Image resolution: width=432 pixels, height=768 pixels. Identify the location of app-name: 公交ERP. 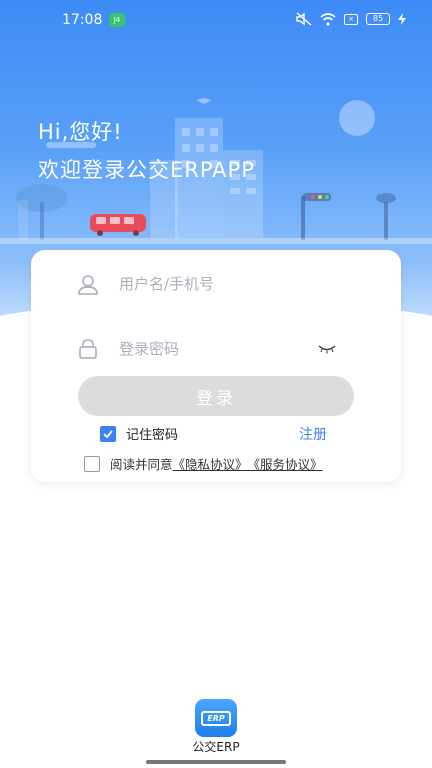
(216, 747).